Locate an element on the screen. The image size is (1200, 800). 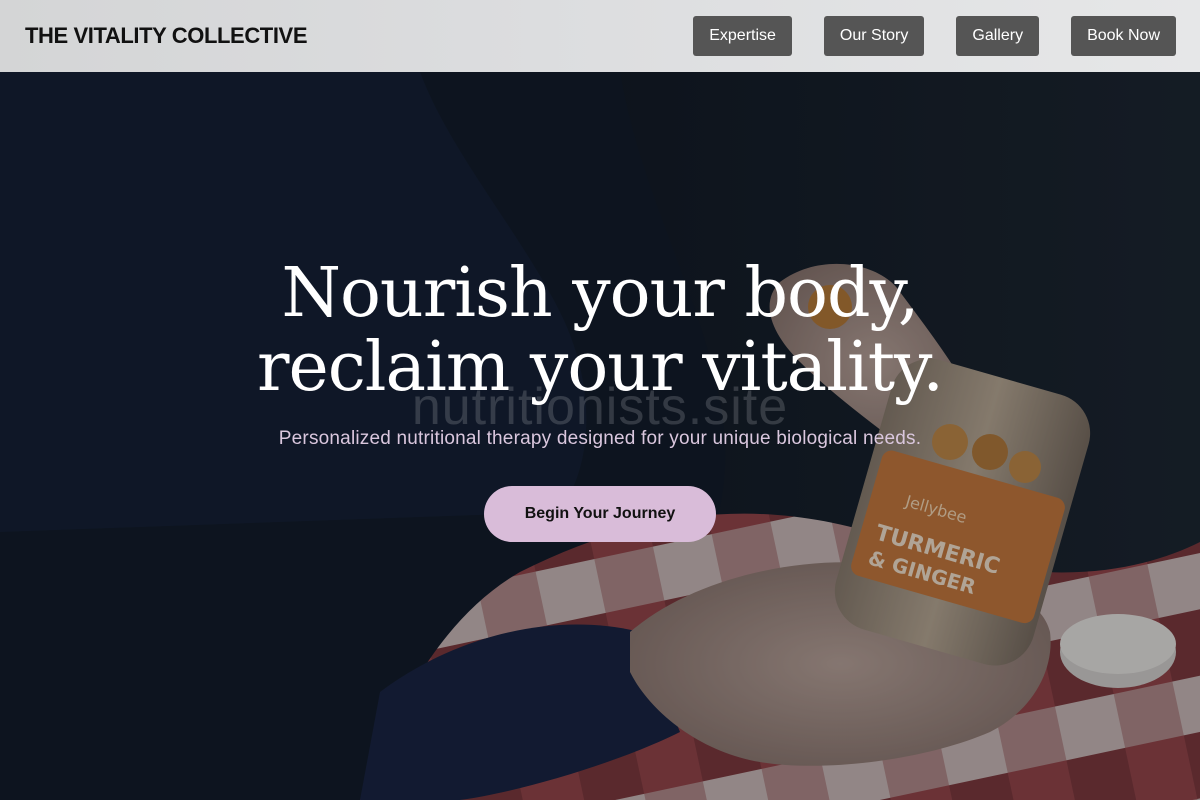
brand-logo: THE VITALITY COLLECTIVE is located at coordinates (166, 36).